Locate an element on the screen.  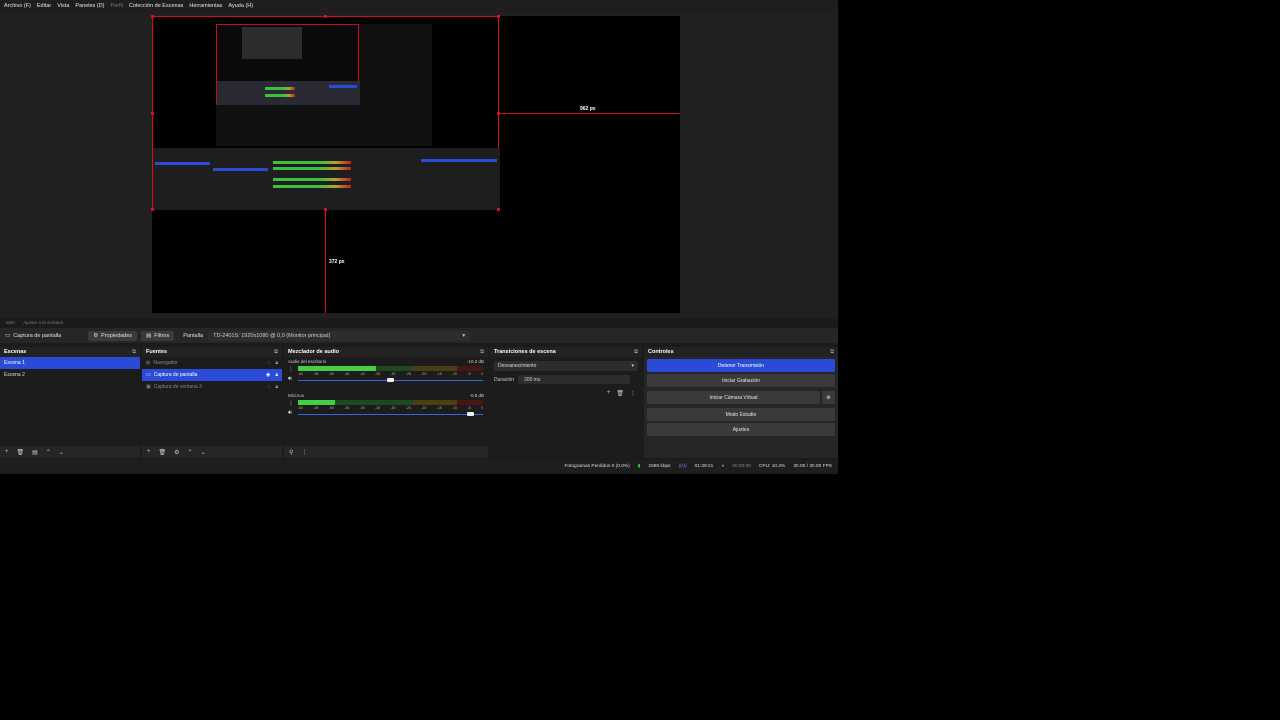
transition-select: Desvanecimiento ▾ is located at coordinates (566, 366).